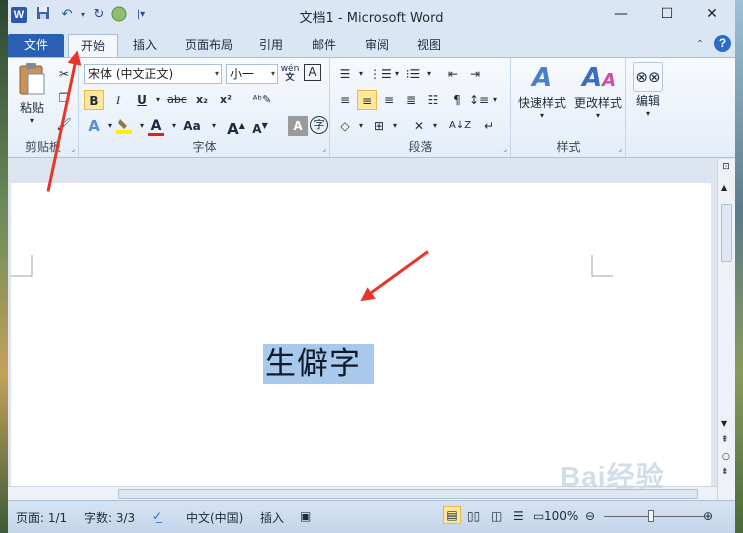  Describe the element at coordinates (648, 113) in the screenshot. I see `editing-dropdown-icon: ▾` at that location.